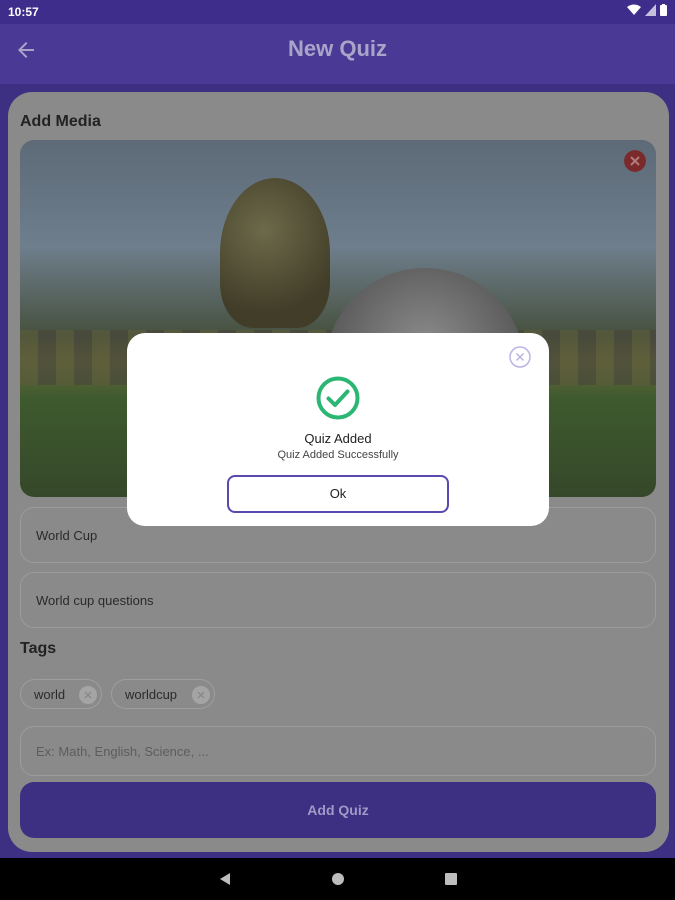 The width and height of the screenshot is (675, 900). Describe the element at coordinates (337, 48) in the screenshot. I see `page-title: New Quiz` at that location.